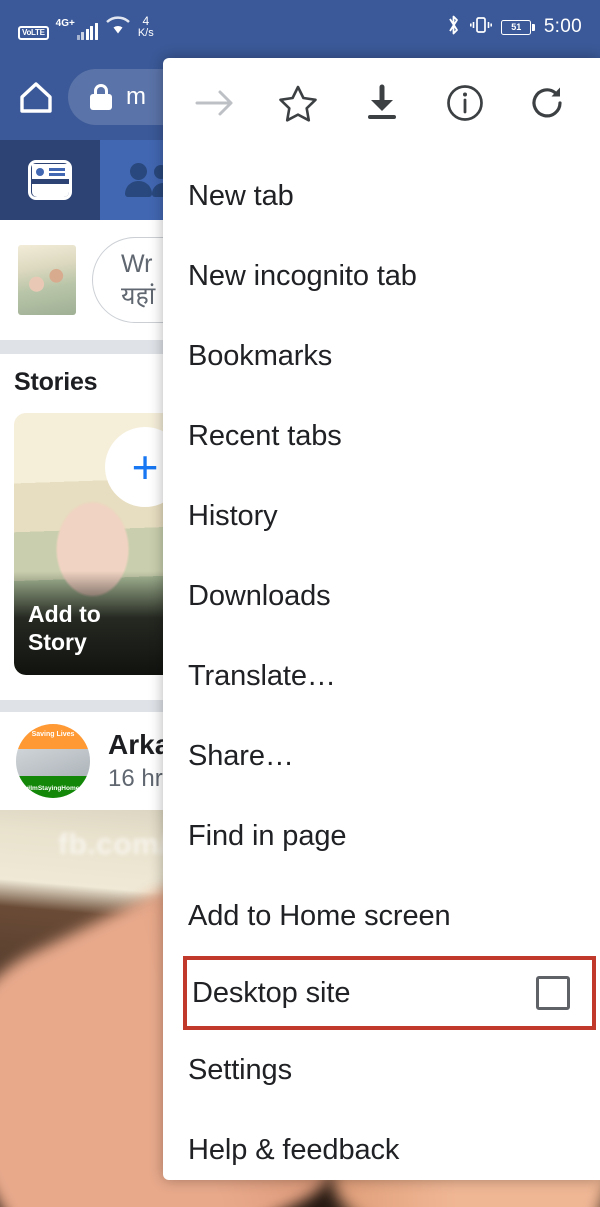 This screenshot has height=1207, width=600. What do you see at coordinates (481, 27) in the screenshot?
I see `vibrate-icon` at bounding box center [481, 27].